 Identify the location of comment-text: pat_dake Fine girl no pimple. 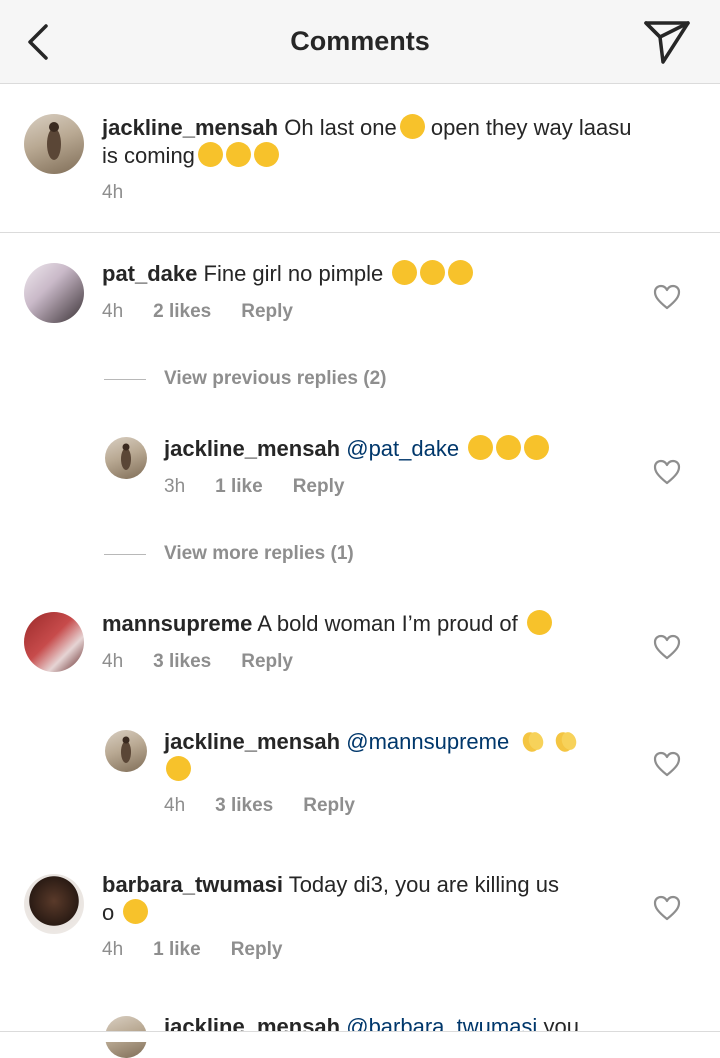
(372, 274).